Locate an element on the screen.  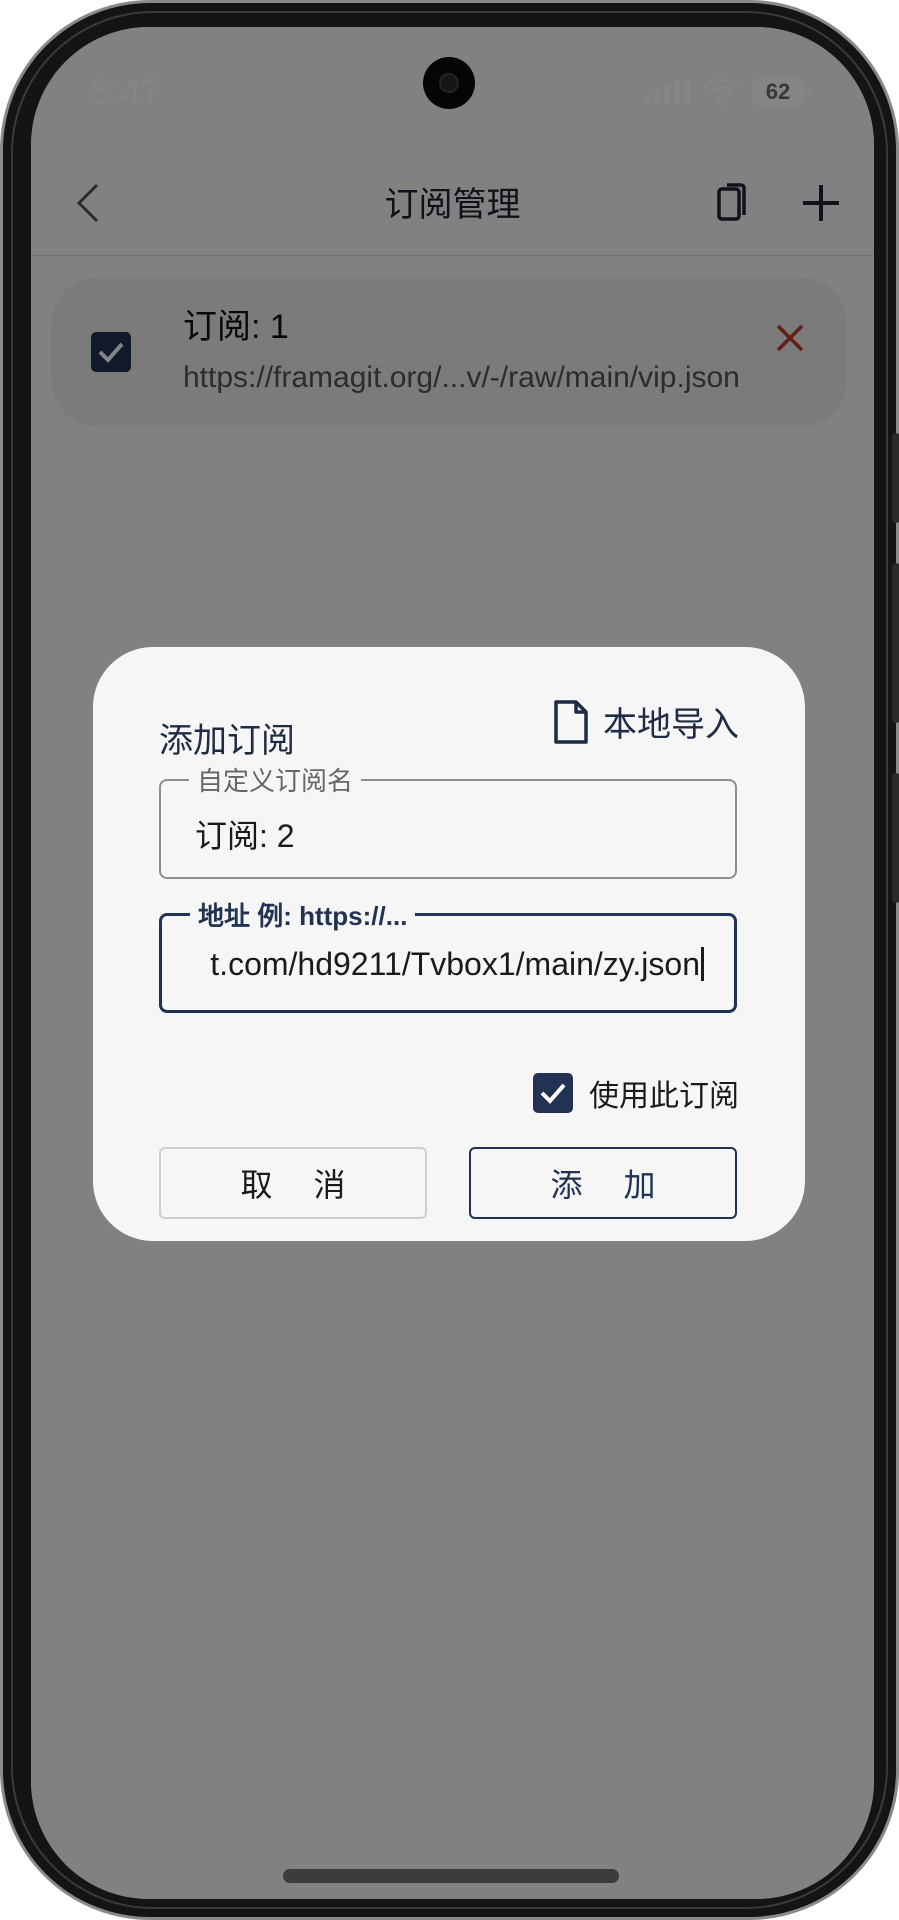
file-icon is located at coordinates (571, 721).